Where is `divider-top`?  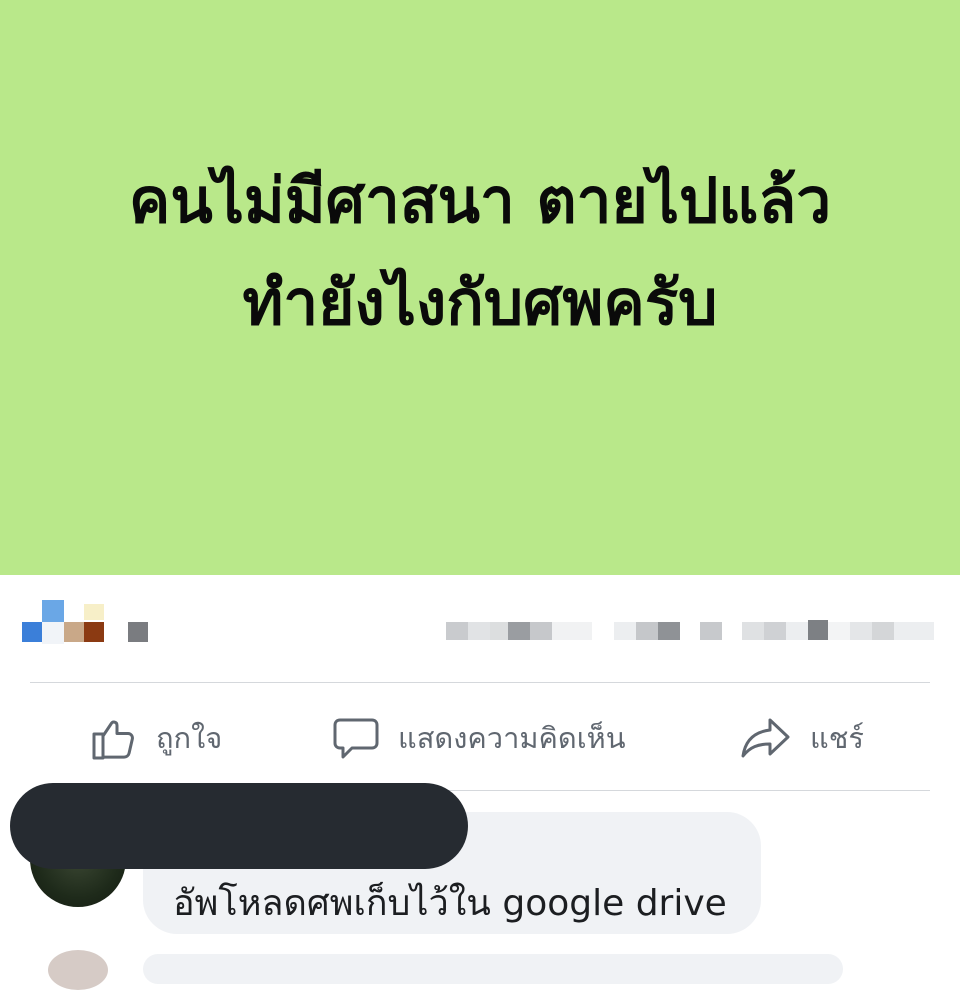
divider-top is located at coordinates (480, 682).